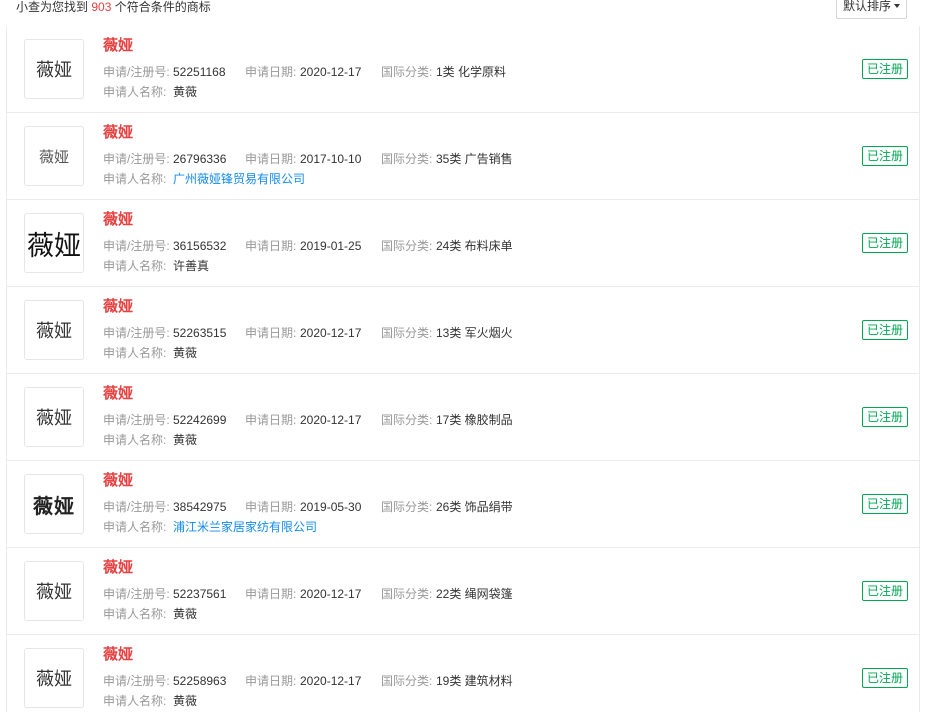 This screenshot has width=925, height=712. Describe the element at coordinates (471, 72) in the screenshot. I see `class-value: 1类 化学原料` at that location.